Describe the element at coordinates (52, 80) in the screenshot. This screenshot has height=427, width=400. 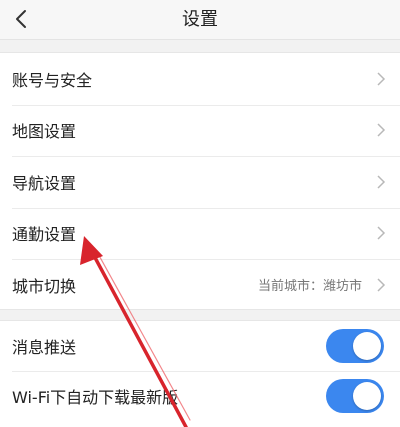
I see `settings-item-label: 账号与安全` at that location.